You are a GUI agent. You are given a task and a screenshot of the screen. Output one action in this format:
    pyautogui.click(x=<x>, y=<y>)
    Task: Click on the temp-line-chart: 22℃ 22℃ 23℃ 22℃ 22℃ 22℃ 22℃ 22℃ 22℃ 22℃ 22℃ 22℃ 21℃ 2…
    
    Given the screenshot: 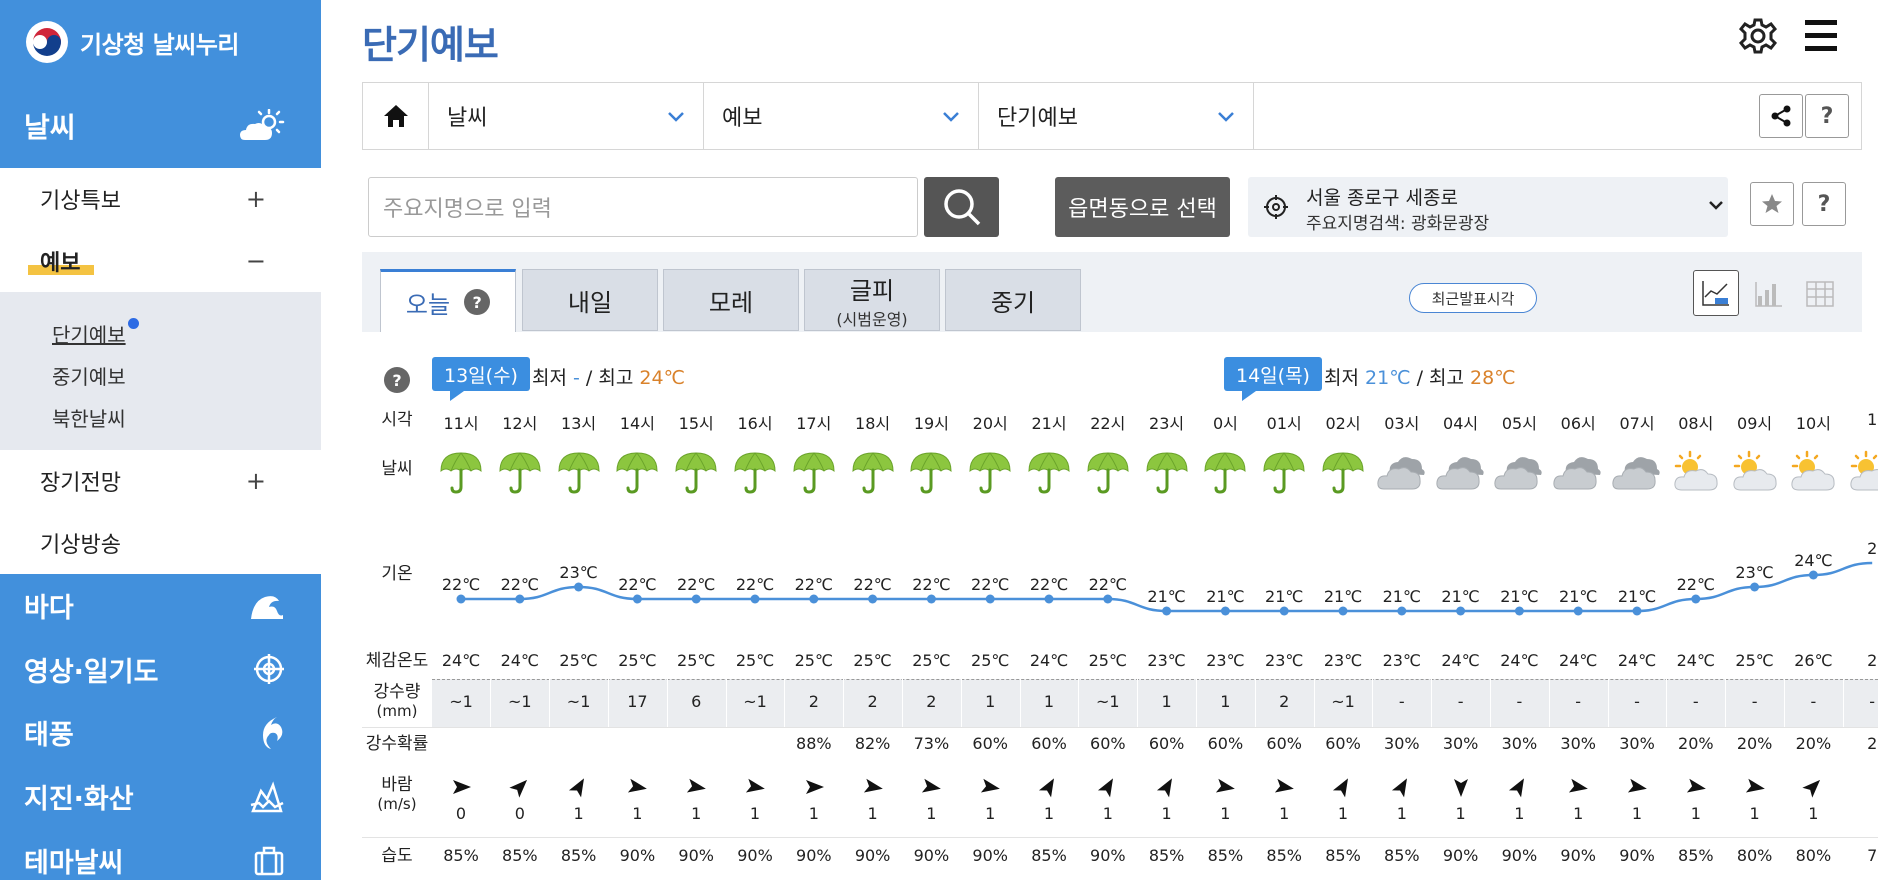 What is the action you would take?
    pyautogui.click(x=1159, y=577)
    